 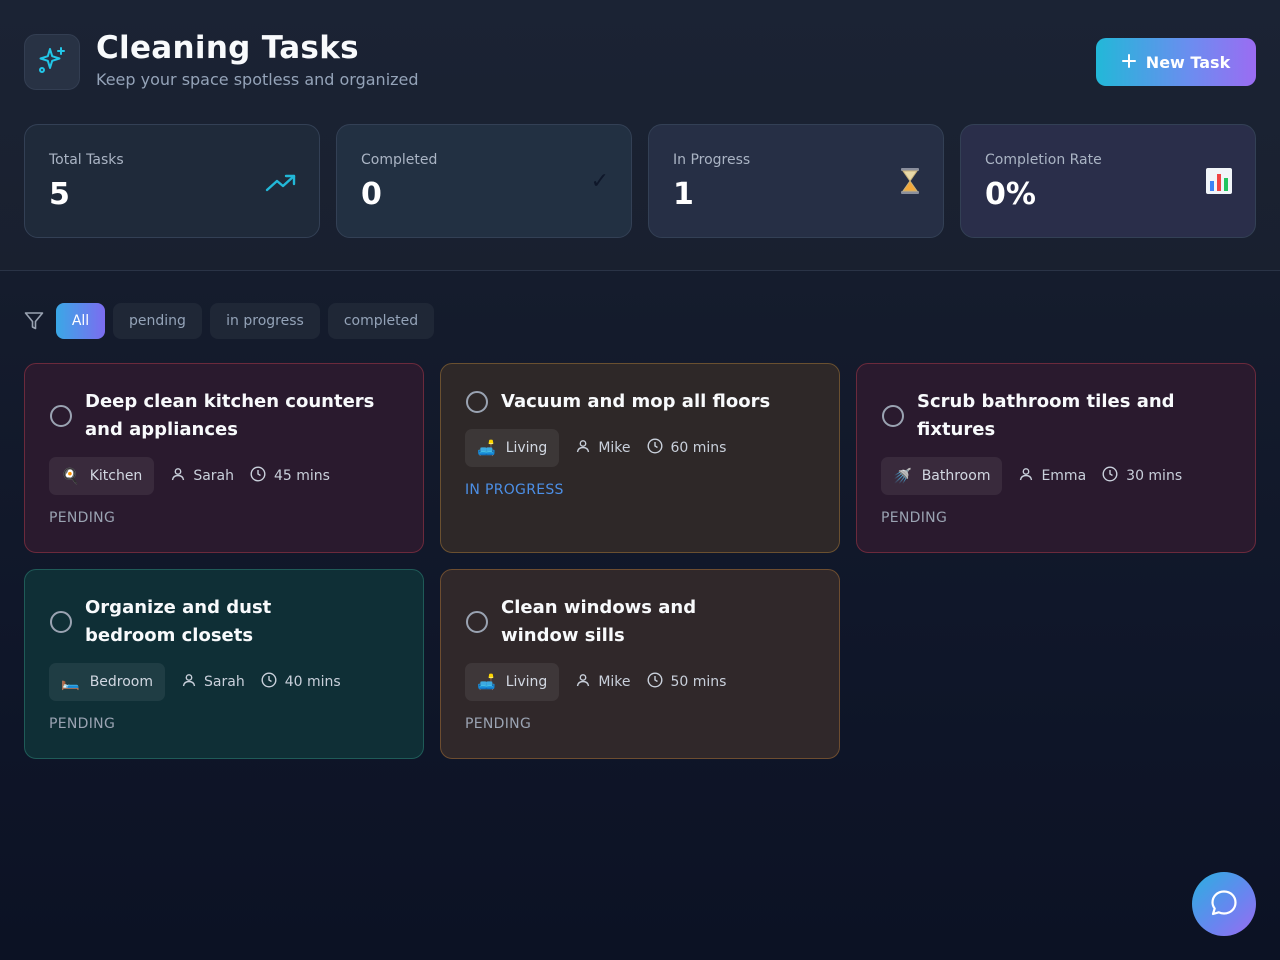 I want to click on task-meta: 🚿 Bathroom Emma 30 mins, so click(x=1031, y=476).